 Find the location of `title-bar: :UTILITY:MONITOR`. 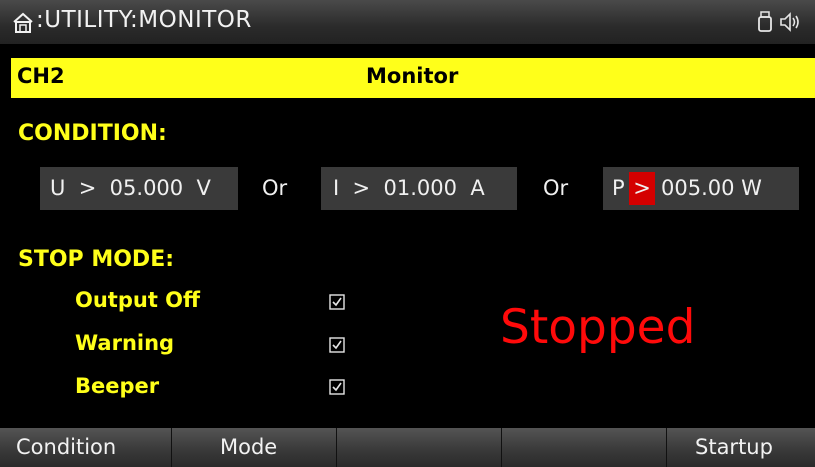

title-bar: :UTILITY:MONITOR is located at coordinates (407, 22).